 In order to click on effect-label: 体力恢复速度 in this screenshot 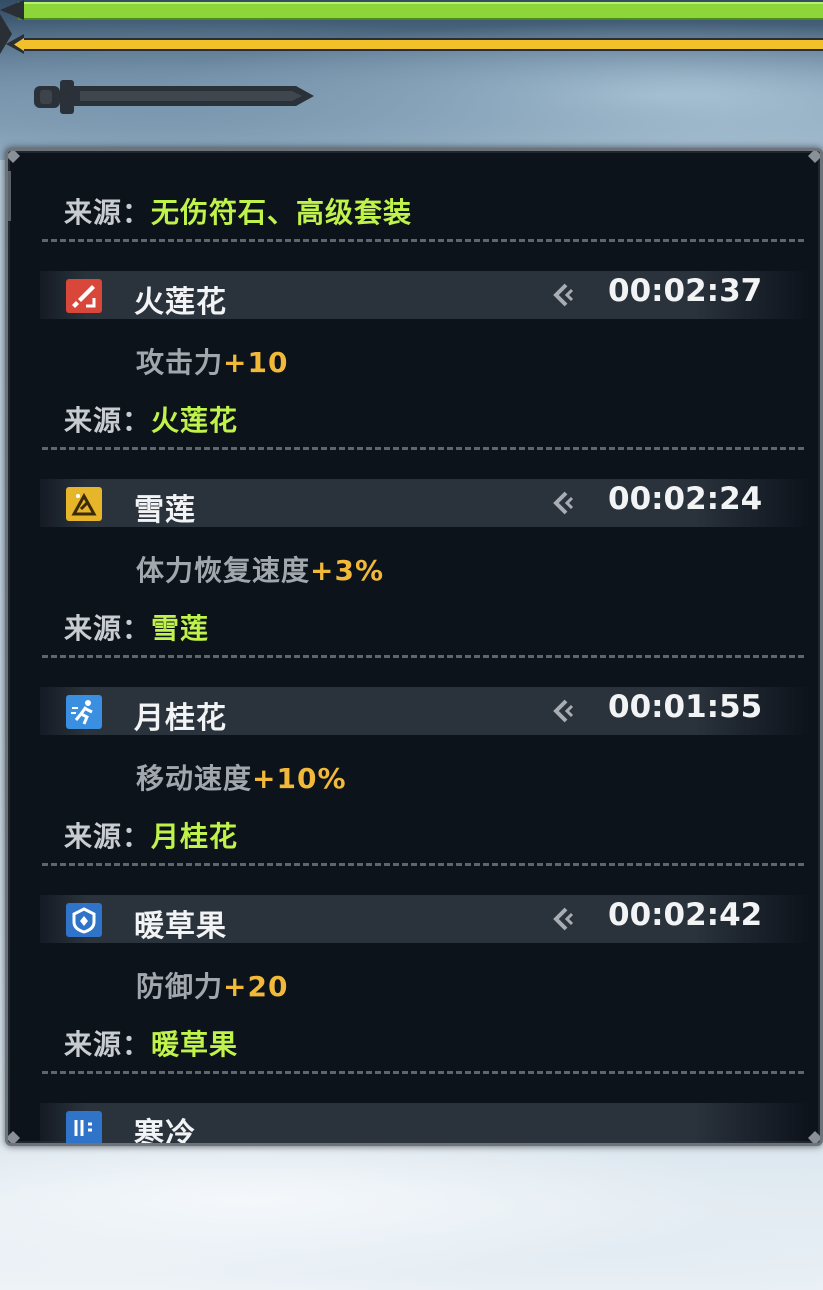, I will do `click(223, 570)`.